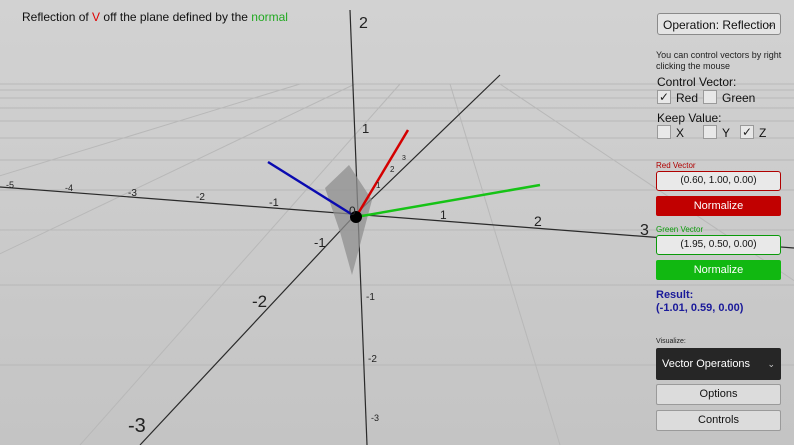 The width and height of the screenshot is (794, 445). Describe the element at coordinates (269, 17) in the screenshot. I see `headline-normal: normal` at that location.